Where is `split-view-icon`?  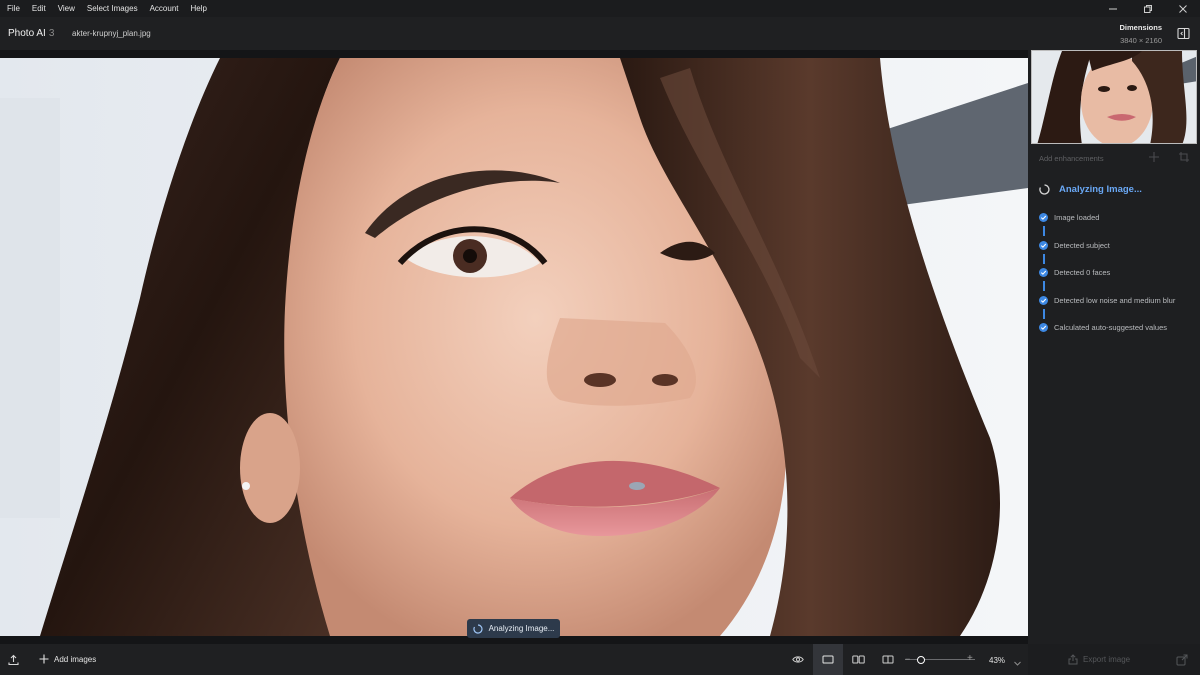 split-view-icon is located at coordinates (888, 659).